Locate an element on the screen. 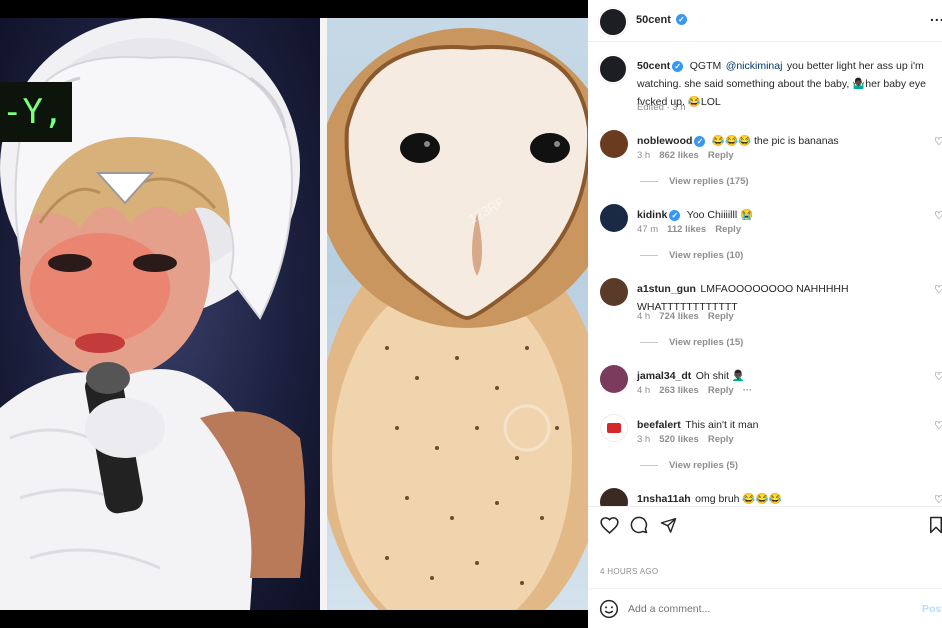 This screenshot has height=628, width=942. post-timestamp: 4 HOURS AGO is located at coordinates (629, 571).